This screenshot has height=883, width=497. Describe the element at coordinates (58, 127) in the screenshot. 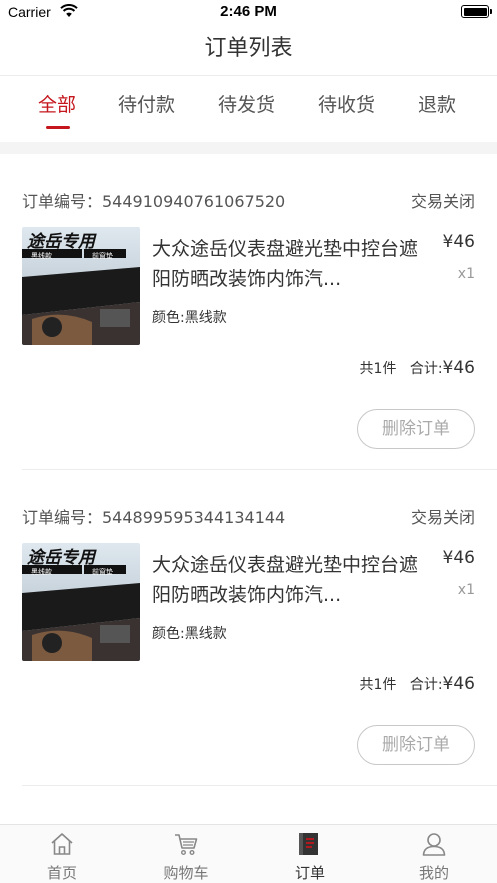

I see `active-tab-indicator` at that location.